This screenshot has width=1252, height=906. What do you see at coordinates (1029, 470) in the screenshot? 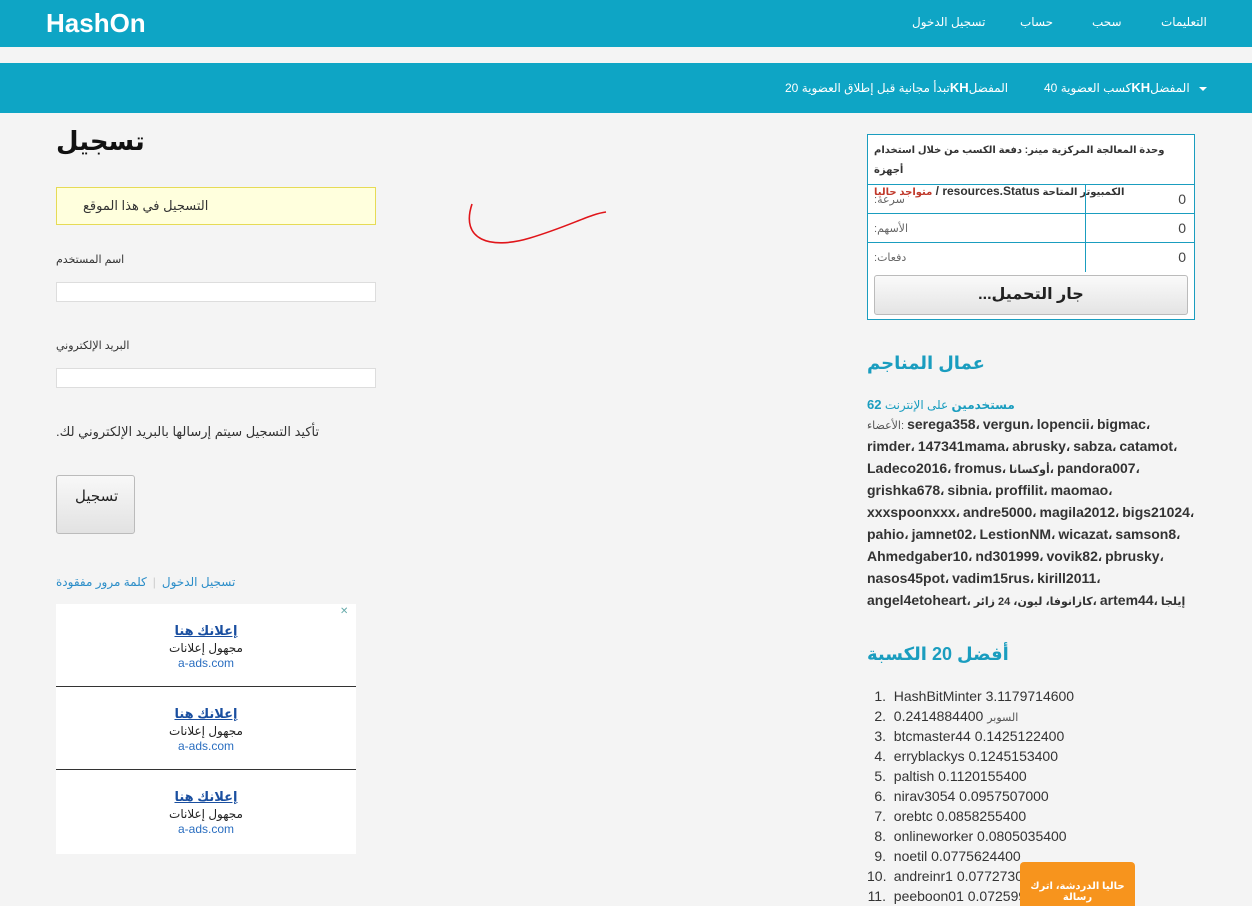
I see `member-link: أوكسانا` at bounding box center [1029, 470].